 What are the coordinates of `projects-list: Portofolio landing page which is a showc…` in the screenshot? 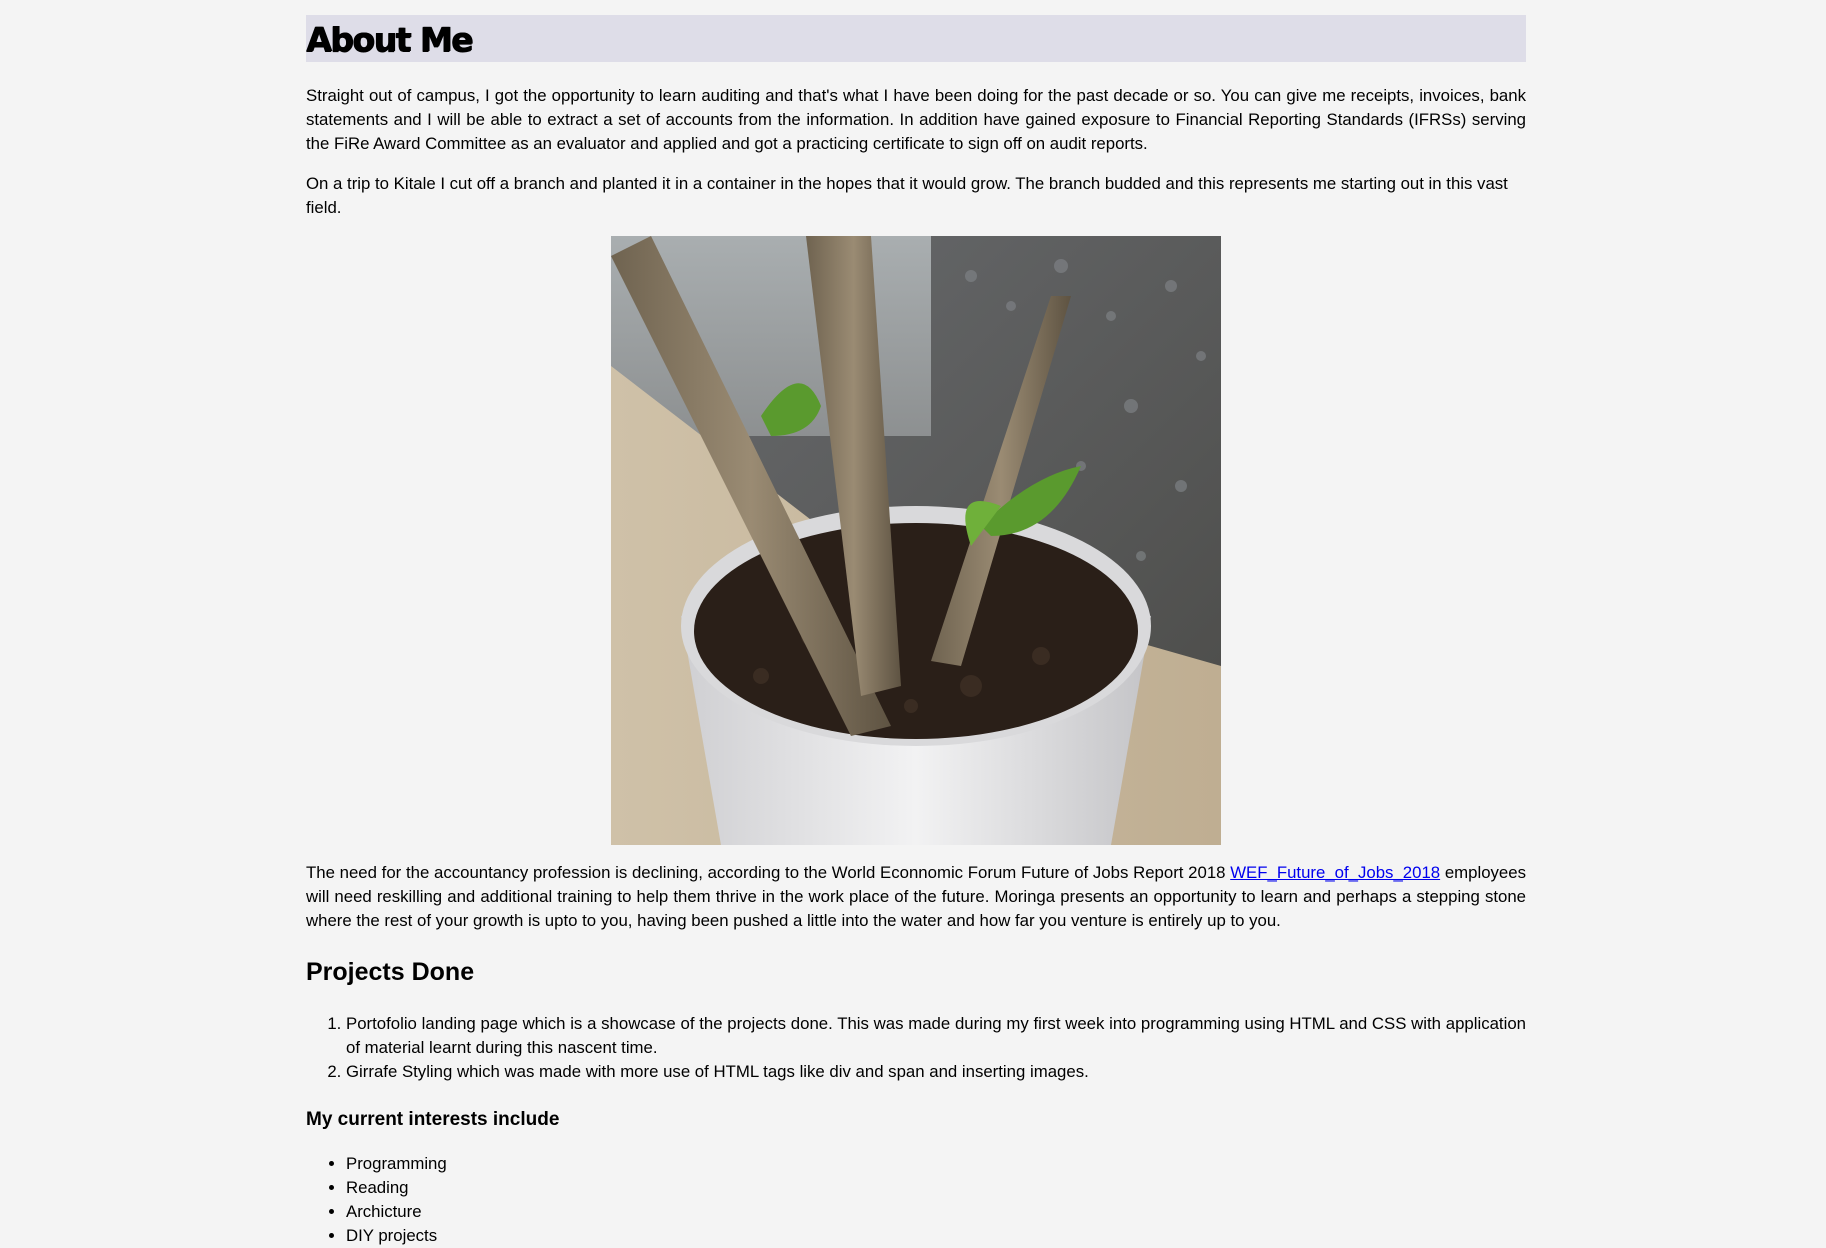 It's located at (916, 1048).